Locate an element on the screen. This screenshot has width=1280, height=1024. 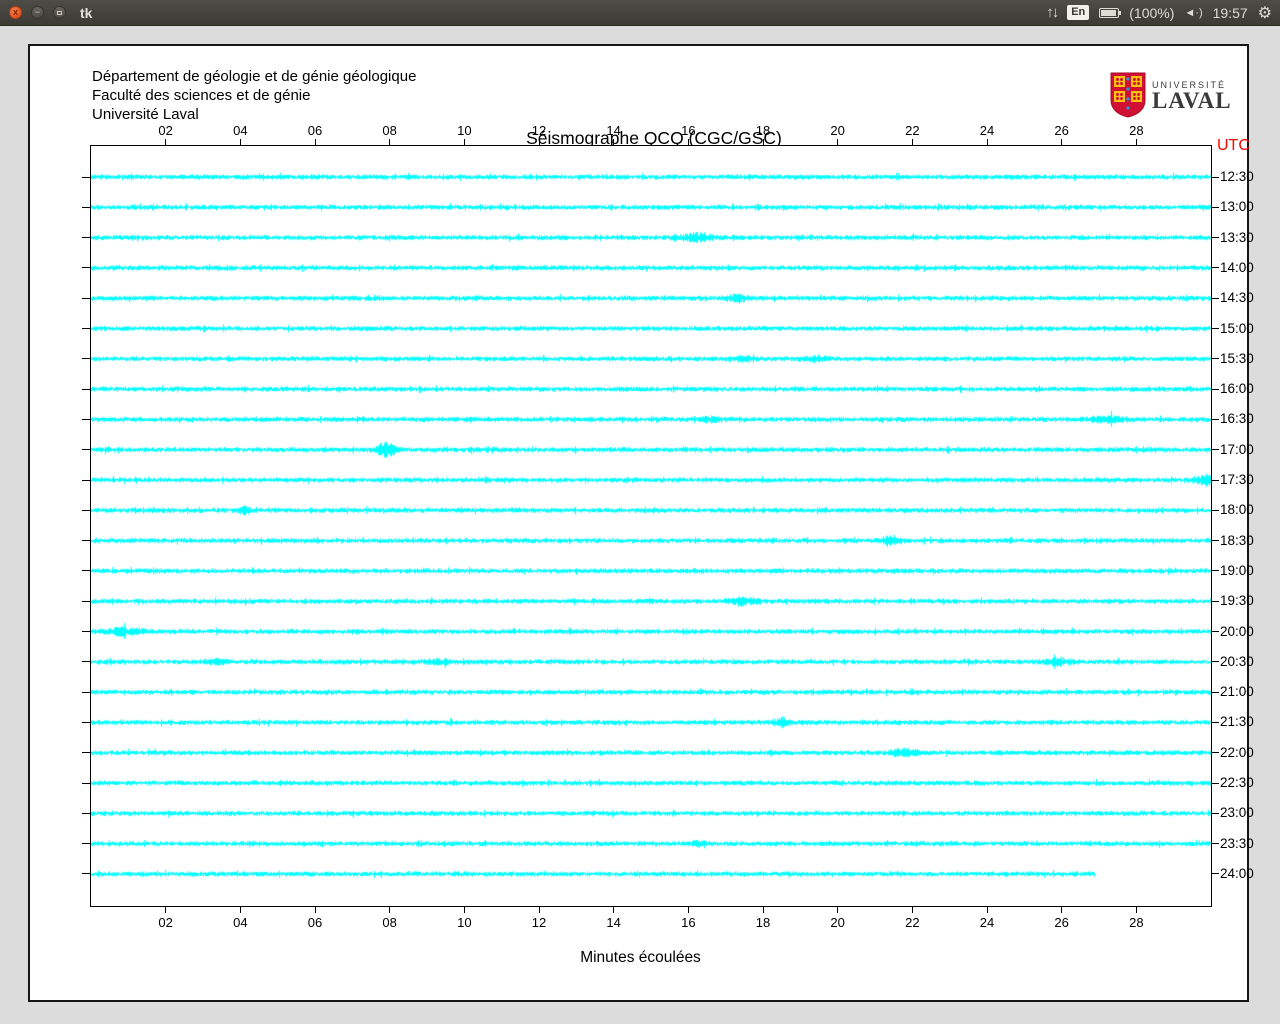
utc-time-label: 24:00 is located at coordinates (1237, 873).